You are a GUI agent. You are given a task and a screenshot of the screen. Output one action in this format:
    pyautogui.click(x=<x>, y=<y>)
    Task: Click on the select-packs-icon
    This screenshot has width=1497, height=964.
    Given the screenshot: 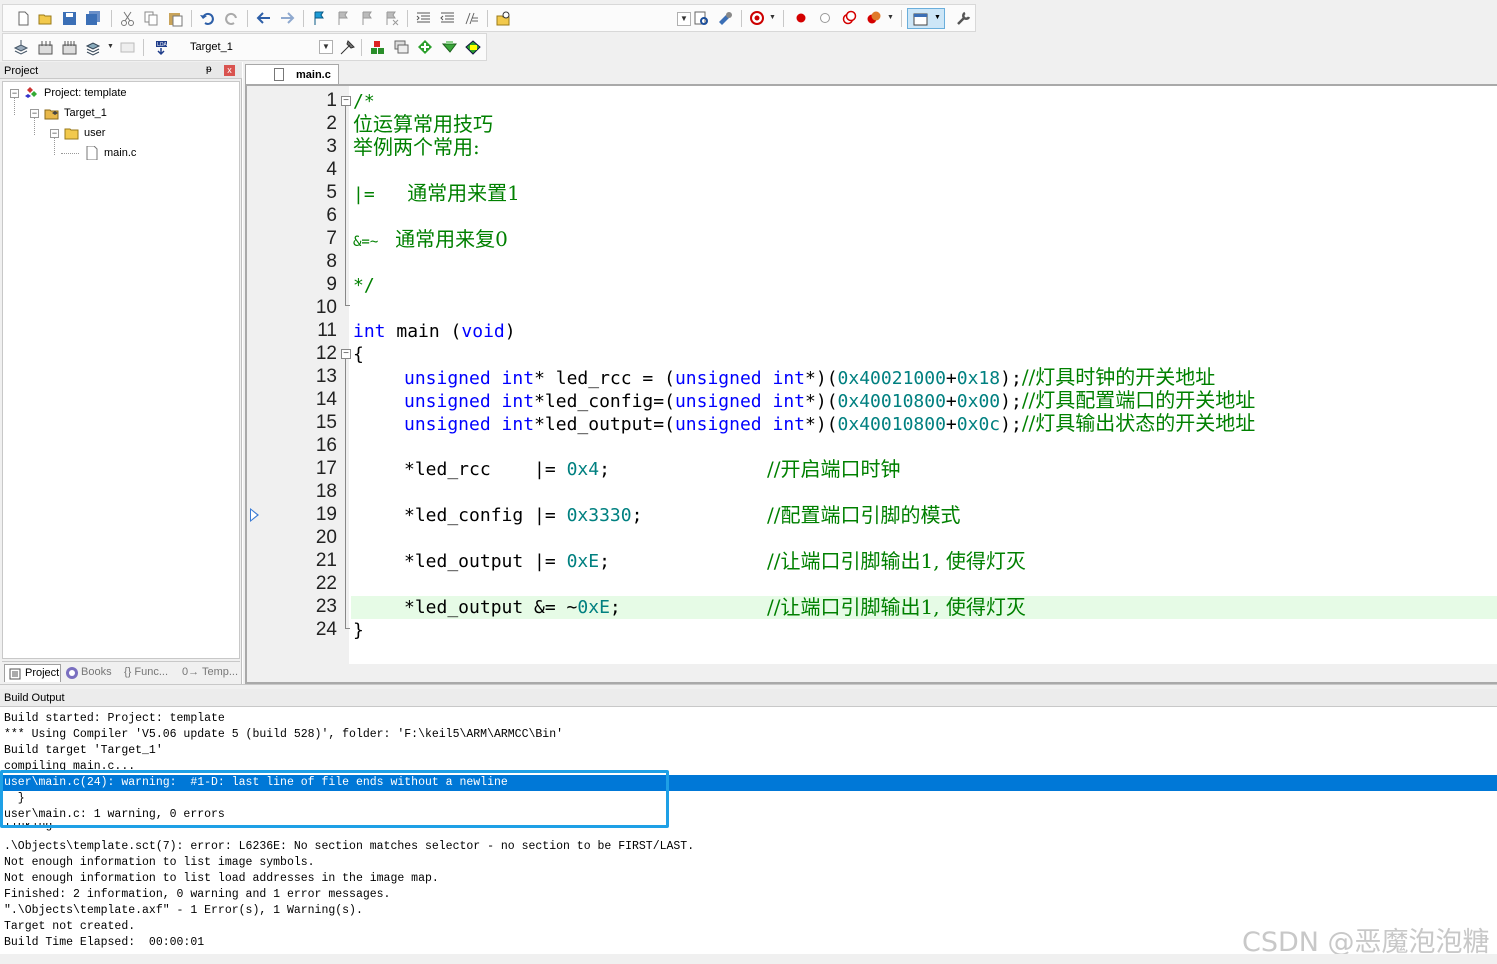 What is the action you would take?
    pyautogui.click(x=449, y=47)
    